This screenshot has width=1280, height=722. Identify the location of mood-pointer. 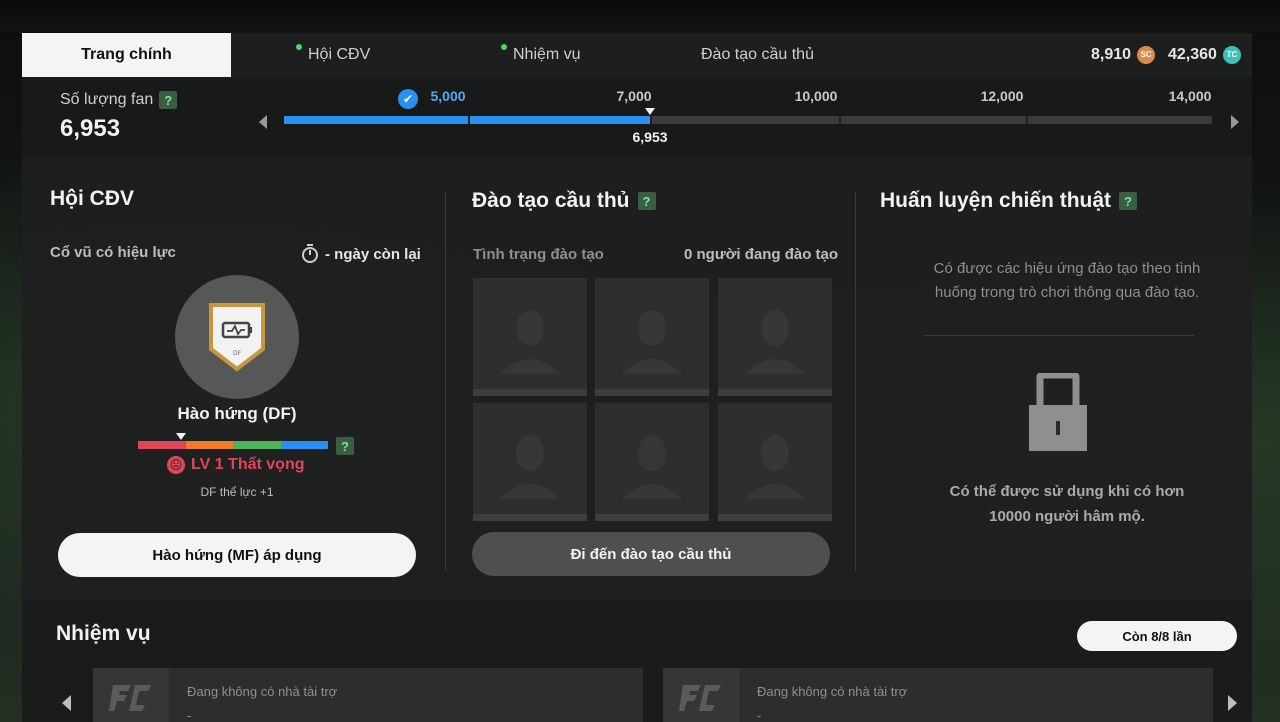
(181, 436).